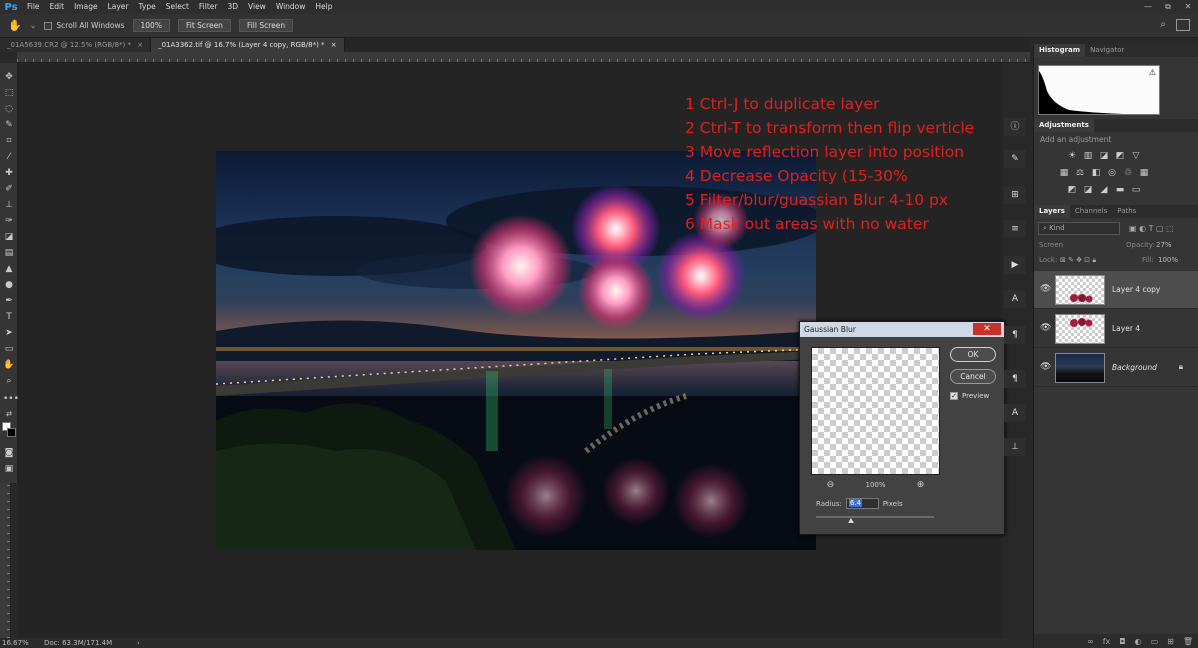 This screenshot has height=648, width=1198. I want to click on horizontal-ruler, so click(523, 57).